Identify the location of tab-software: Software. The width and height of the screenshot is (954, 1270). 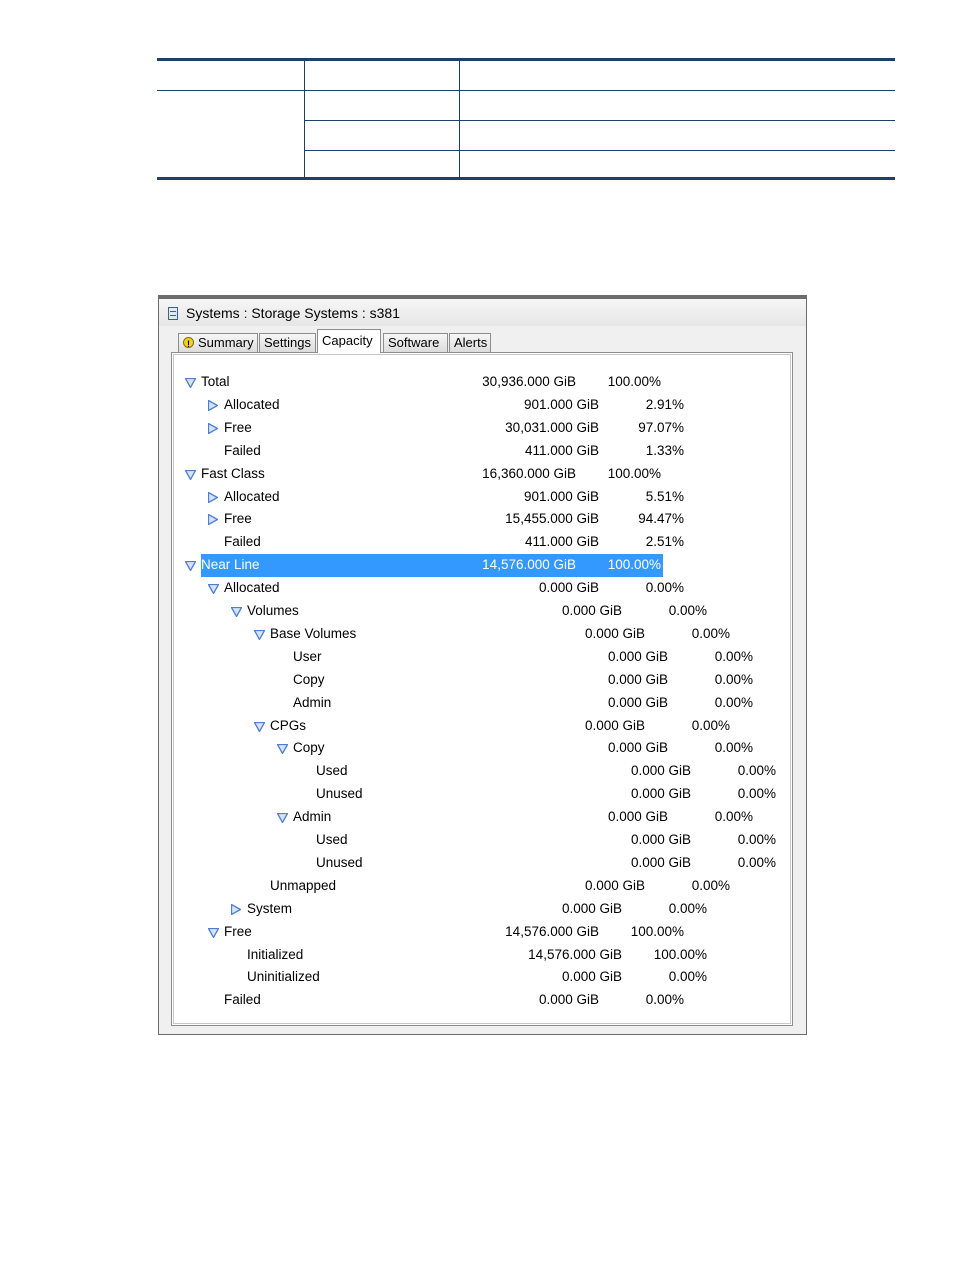
(415, 342).